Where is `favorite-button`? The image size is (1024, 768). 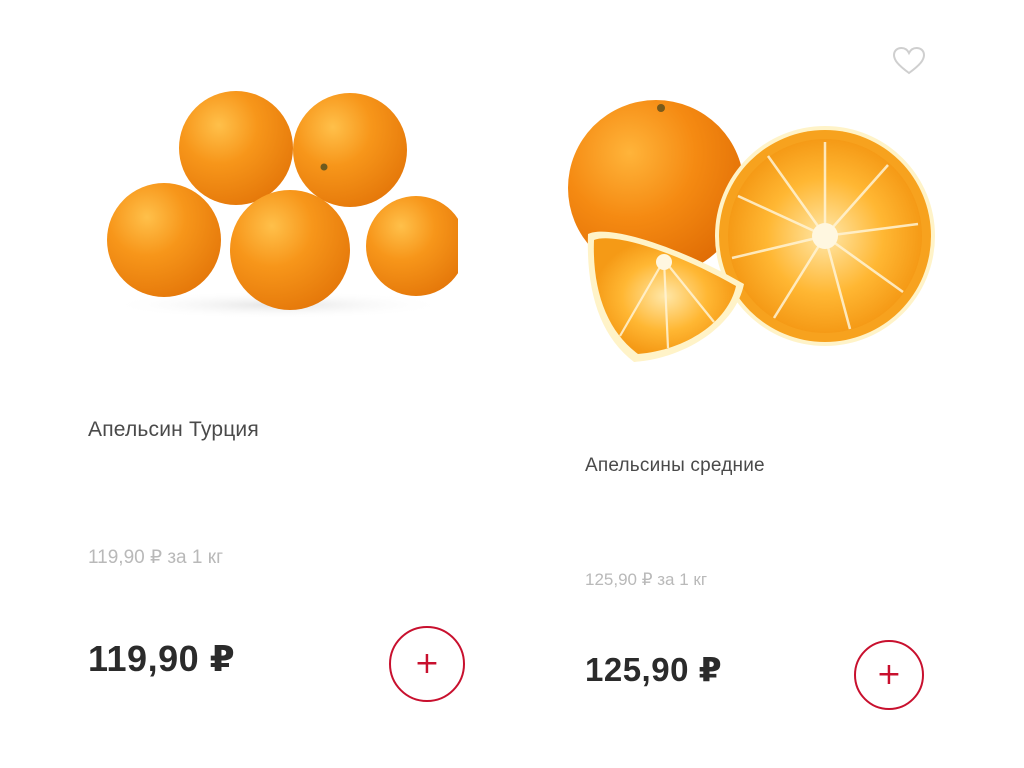 favorite-button is located at coordinates (909, 61).